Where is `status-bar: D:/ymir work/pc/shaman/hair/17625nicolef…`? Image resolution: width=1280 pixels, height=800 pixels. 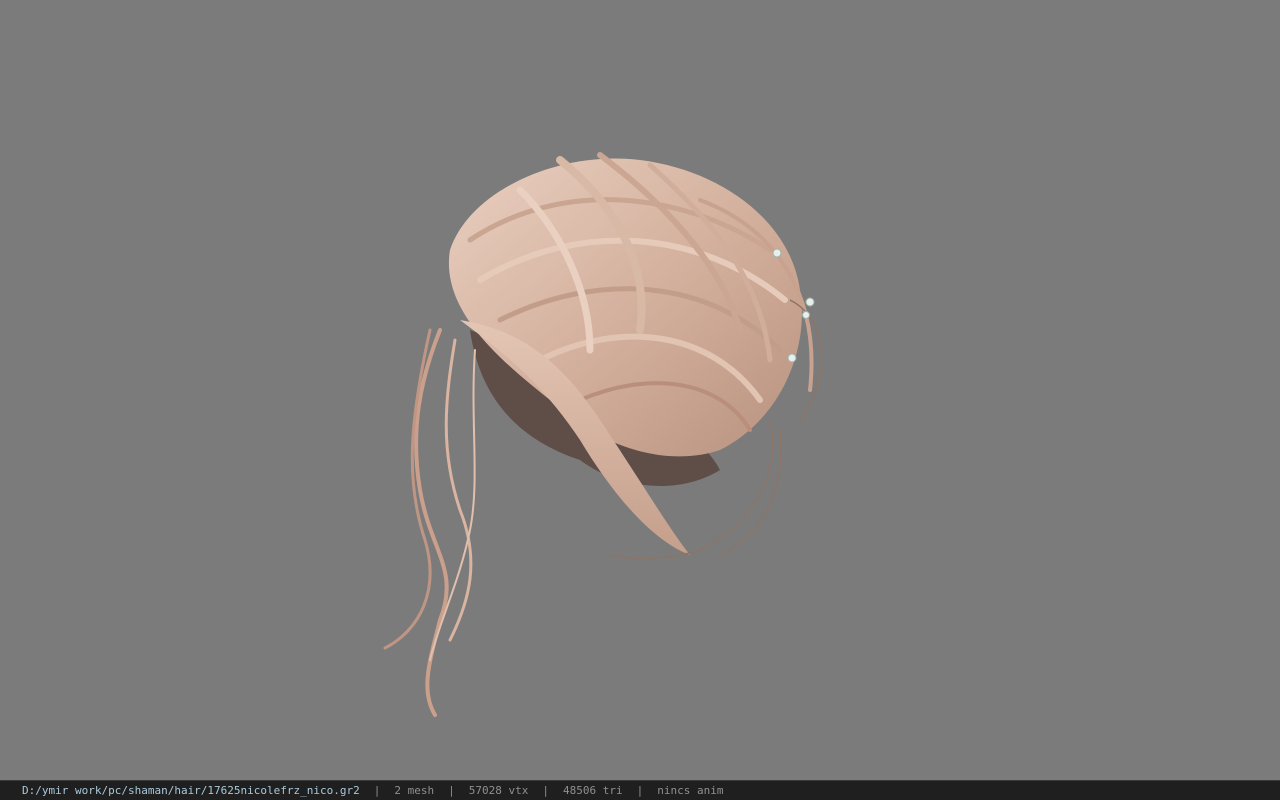
status-bar: D:/ymir work/pc/shaman/hair/17625nicolef… is located at coordinates (640, 790).